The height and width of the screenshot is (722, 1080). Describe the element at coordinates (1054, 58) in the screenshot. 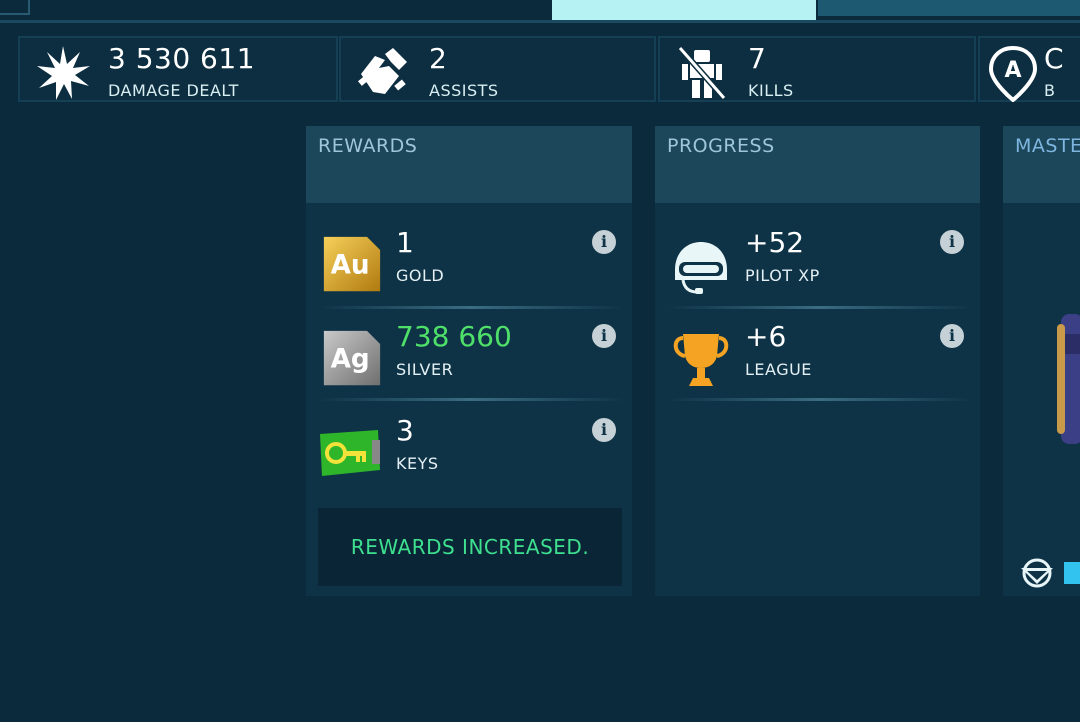

I see `beacons-value: C` at that location.